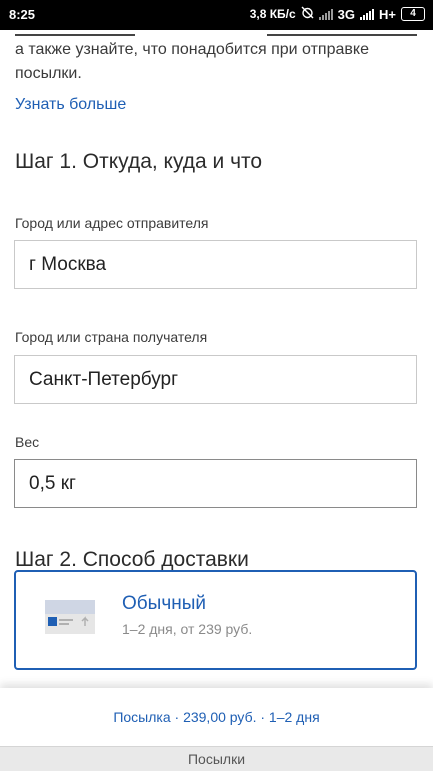 The height and width of the screenshot is (771, 433). I want to click on weight-label: Вес, so click(27, 442).